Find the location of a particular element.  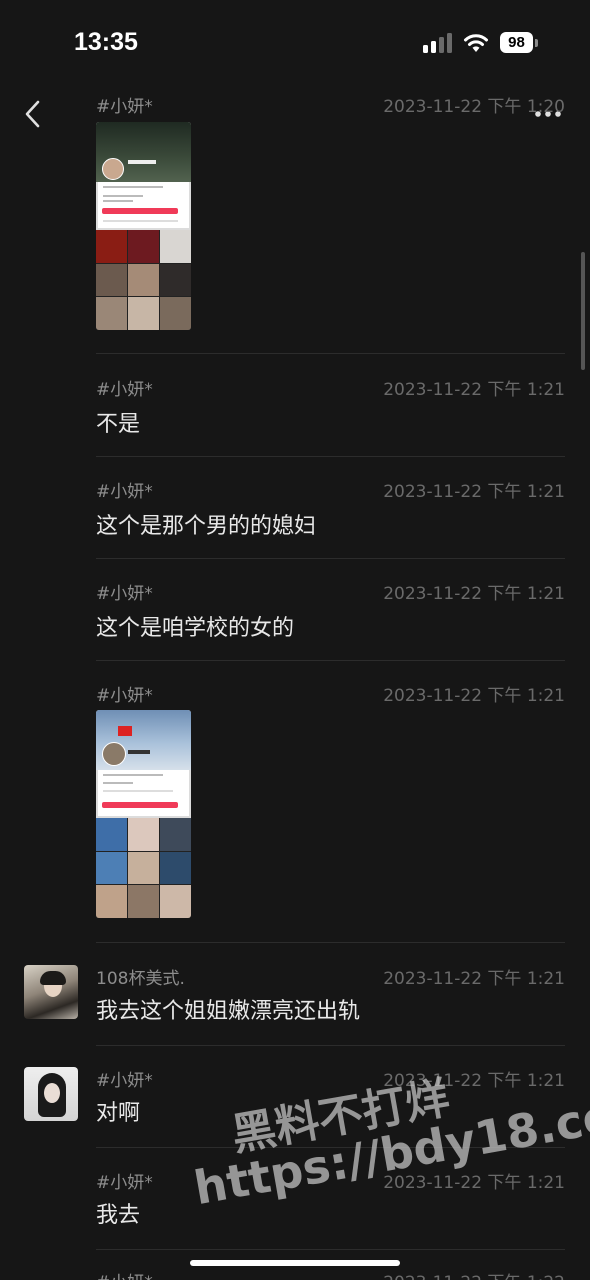

message-item: #小妍* 2023-11-22 下午 1:21 对啊 is located at coordinates (295, 1106).